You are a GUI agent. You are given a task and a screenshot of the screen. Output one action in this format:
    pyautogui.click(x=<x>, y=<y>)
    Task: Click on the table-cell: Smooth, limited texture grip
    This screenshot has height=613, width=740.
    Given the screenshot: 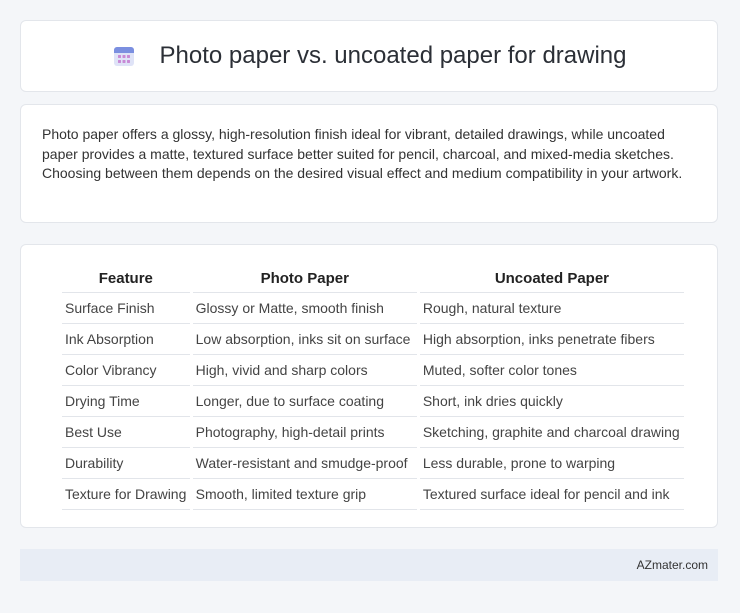 What is the action you would take?
    pyautogui.click(x=304, y=494)
    